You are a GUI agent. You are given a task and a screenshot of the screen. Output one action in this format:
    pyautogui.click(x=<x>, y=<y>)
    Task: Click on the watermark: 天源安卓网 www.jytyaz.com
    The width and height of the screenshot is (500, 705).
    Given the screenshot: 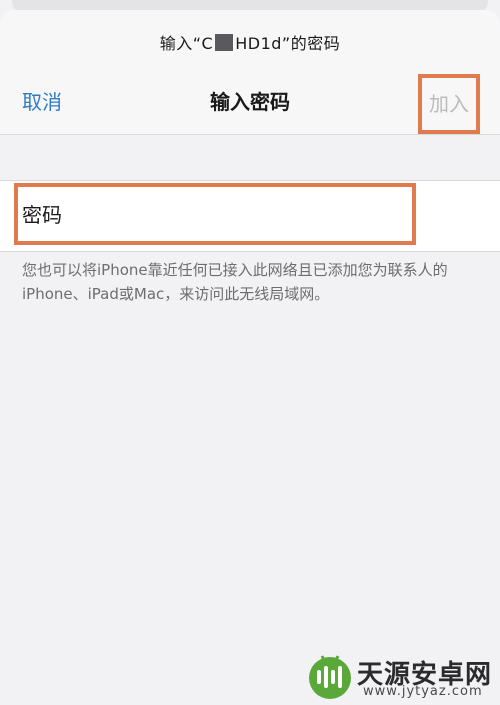 What is the action you would take?
    pyautogui.click(x=400, y=677)
    